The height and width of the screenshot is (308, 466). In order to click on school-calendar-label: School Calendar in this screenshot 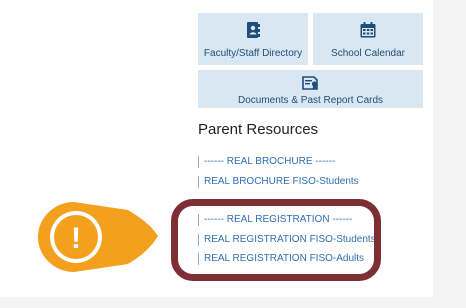, I will do `click(368, 53)`.